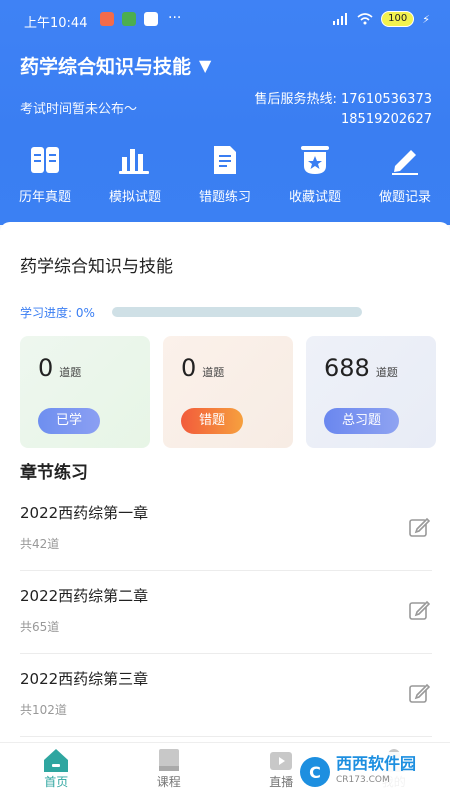 The image size is (450, 801). What do you see at coordinates (212, 421) in the screenshot?
I see `stat-badge: 错题` at bounding box center [212, 421].